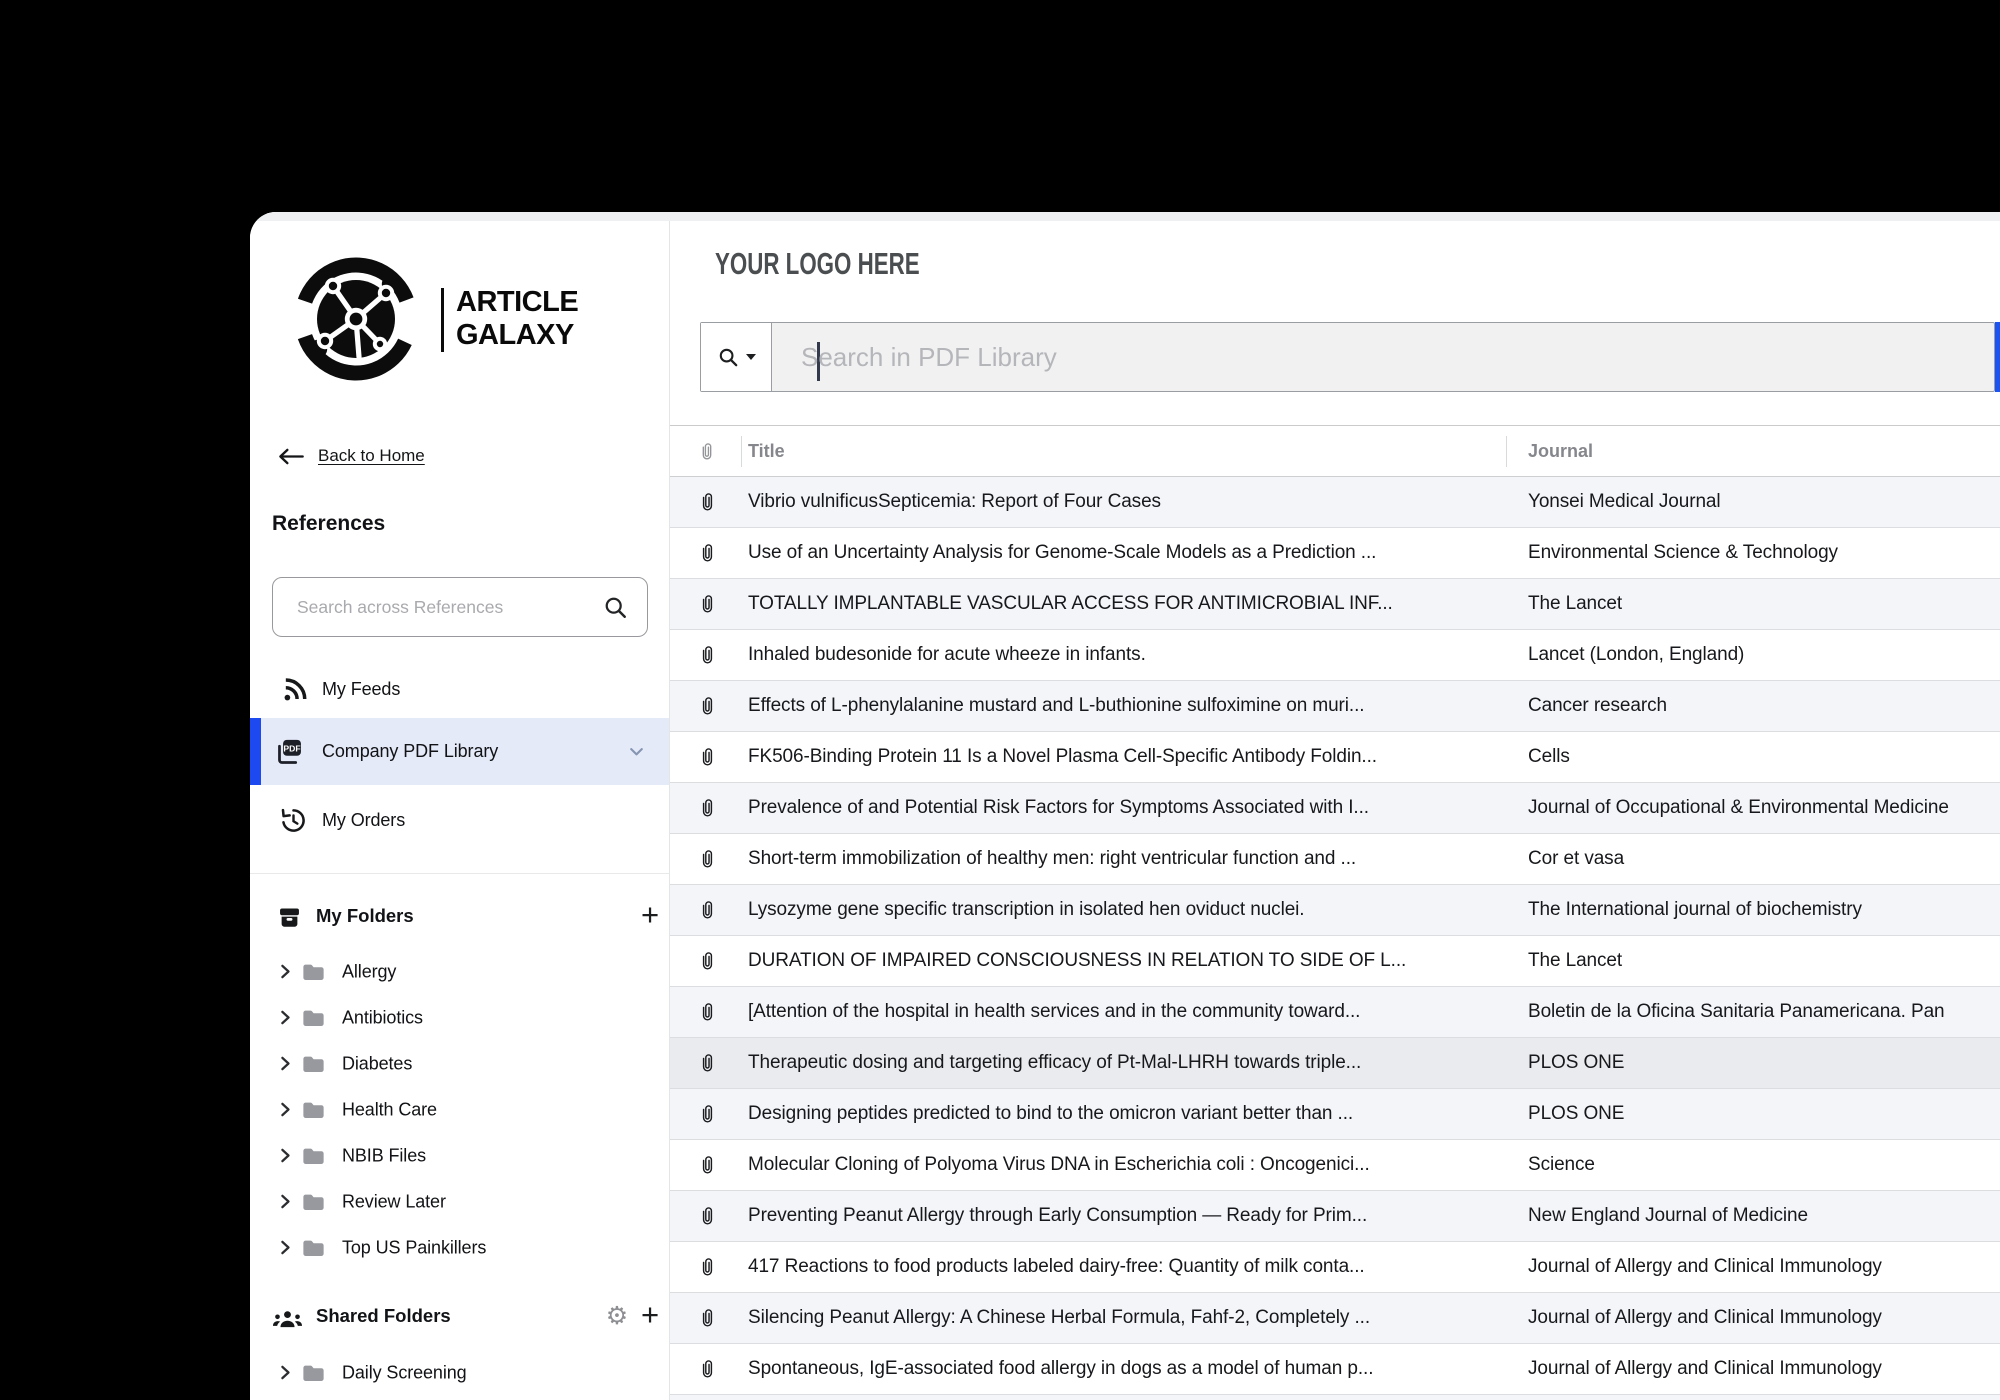 This screenshot has width=2000, height=1400. What do you see at coordinates (1764, 1165) in the screenshot?
I see `row-journal: Science` at bounding box center [1764, 1165].